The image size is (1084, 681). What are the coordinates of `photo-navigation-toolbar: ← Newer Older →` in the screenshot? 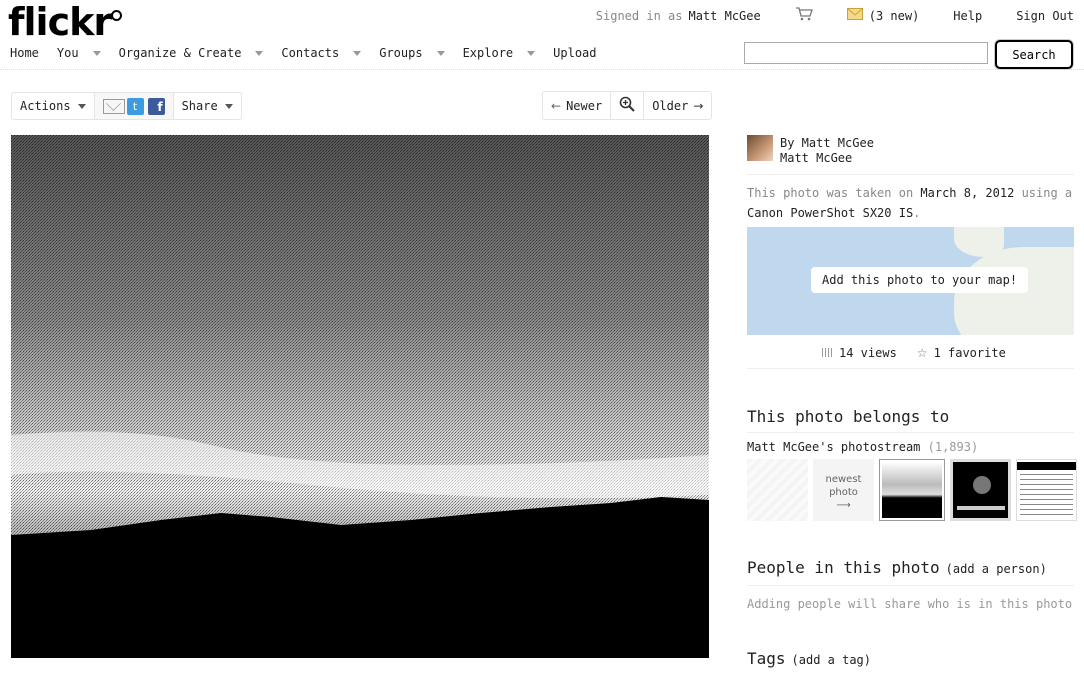 It's located at (627, 105).